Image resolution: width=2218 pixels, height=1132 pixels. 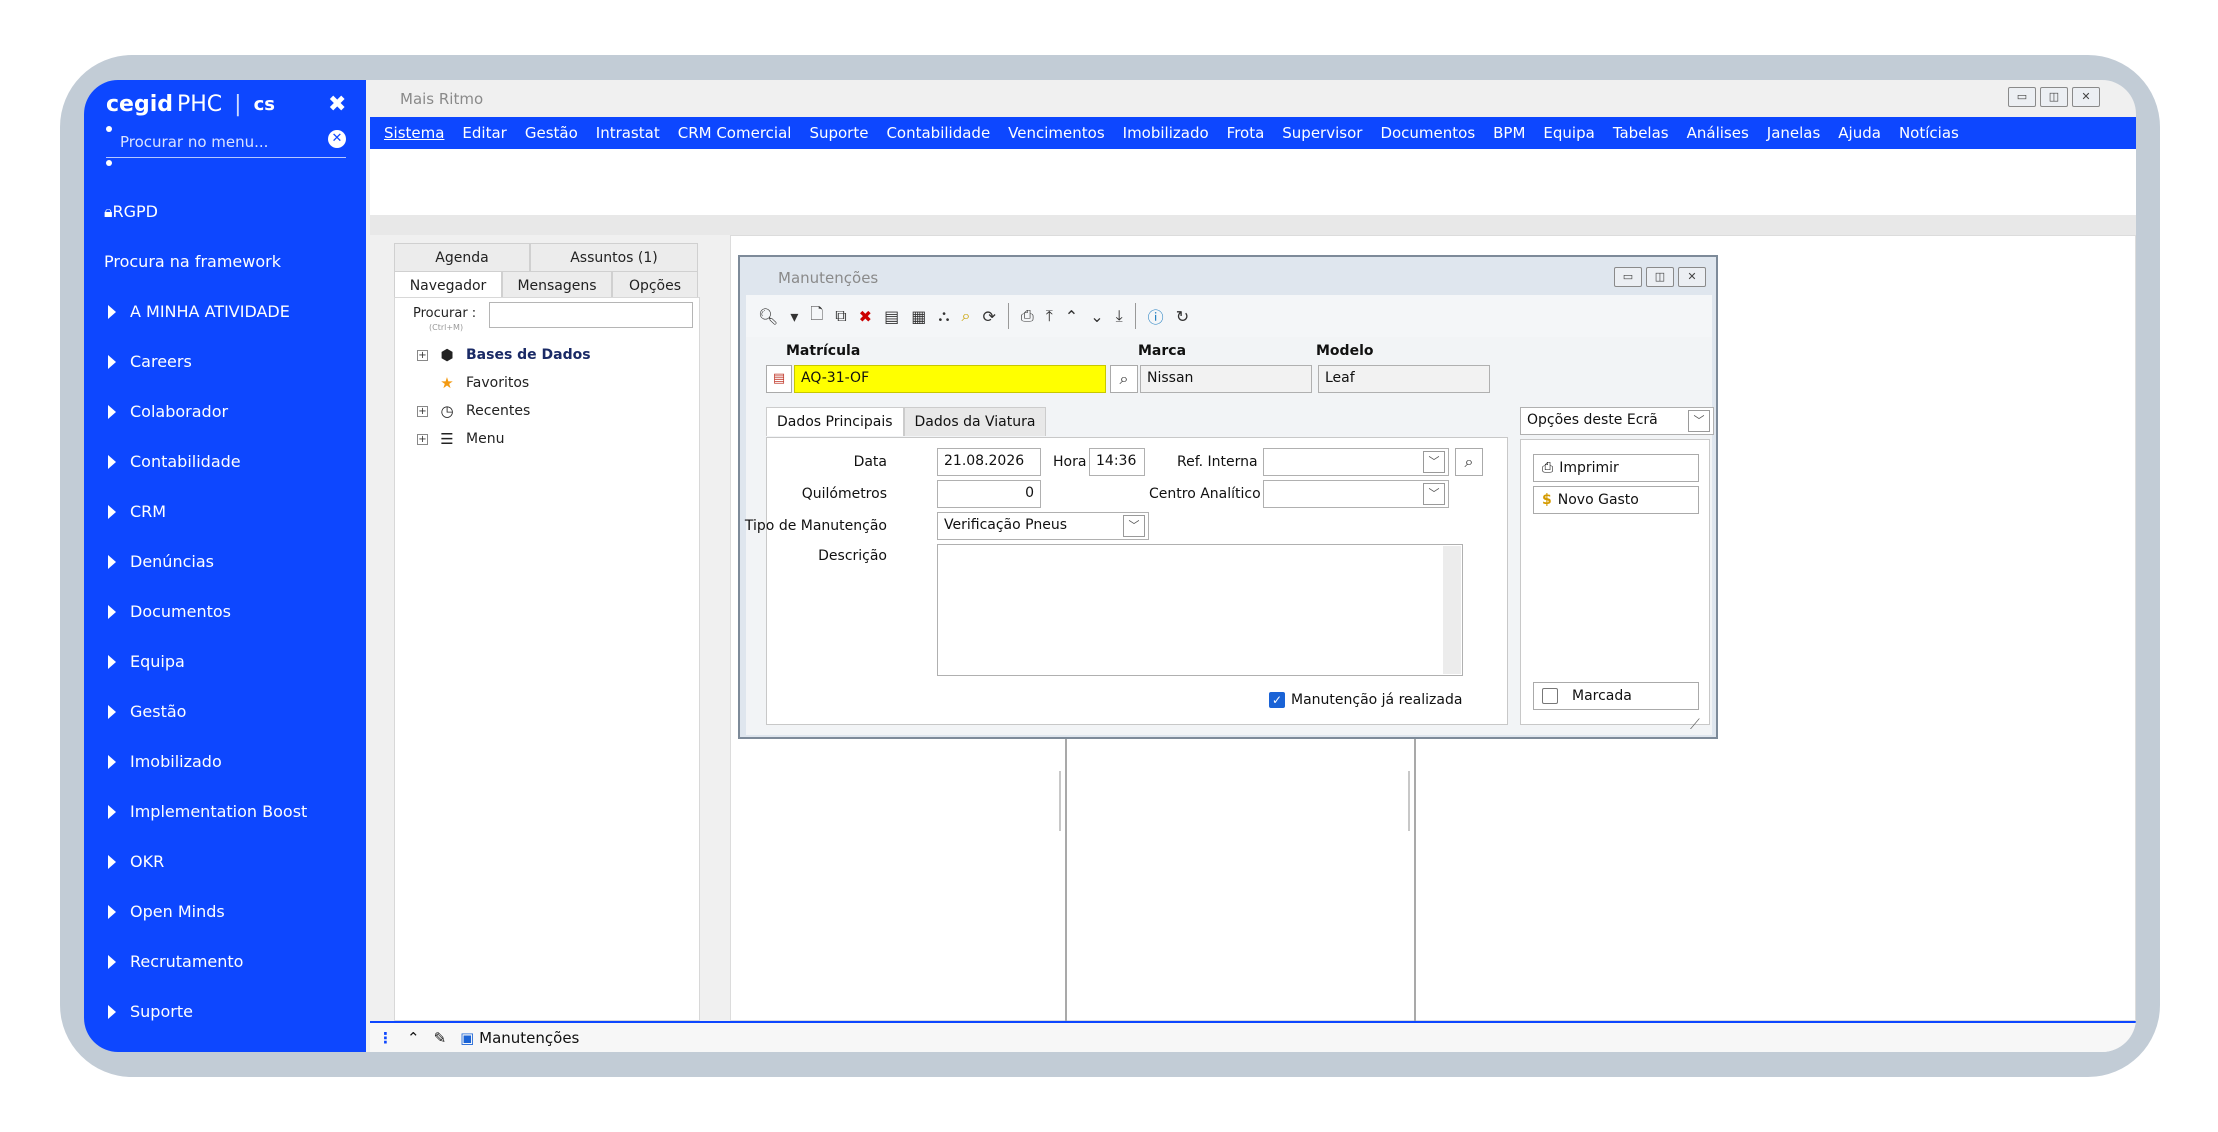 I want to click on first-record-icon: ⤒, so click(x=1049, y=316).